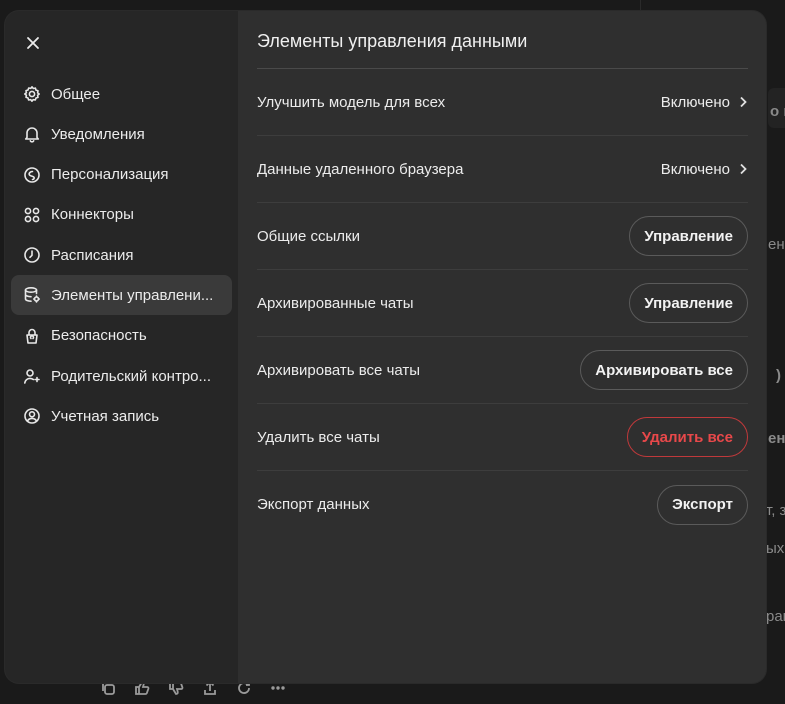 This screenshot has width=785, height=704. I want to click on sidebar-item-security: Безопасность, so click(121, 336).